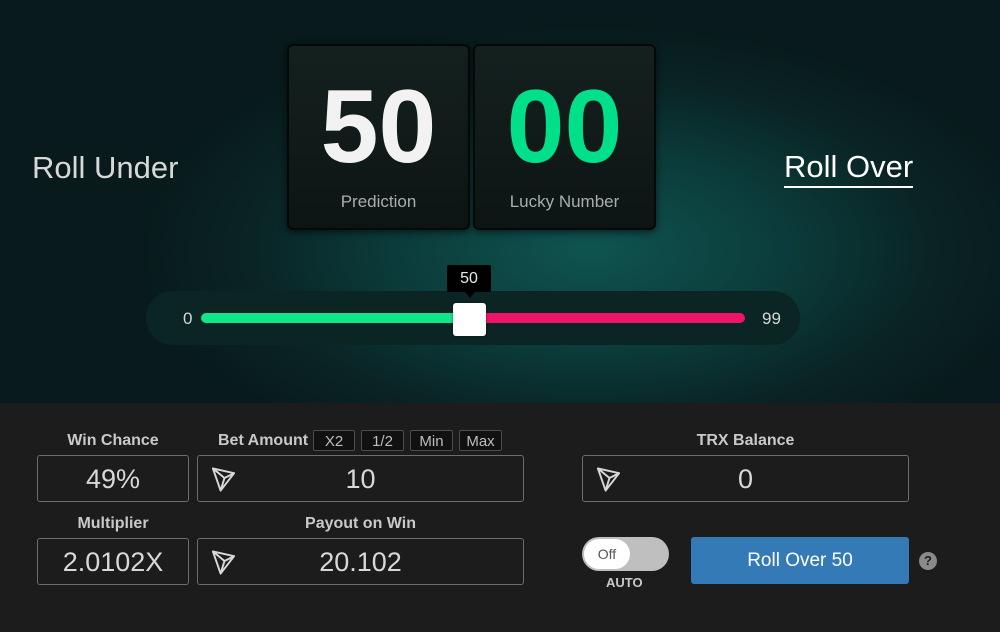 This screenshot has height=632, width=1000. What do you see at coordinates (608, 318) in the screenshot?
I see `slider-over-bar` at bounding box center [608, 318].